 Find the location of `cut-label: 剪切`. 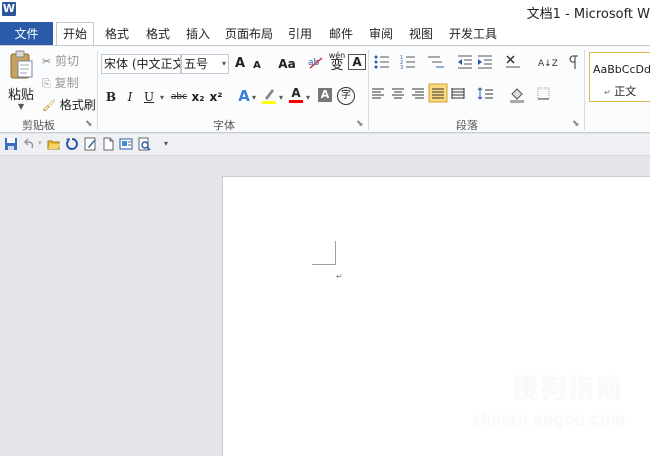

cut-label: 剪切 is located at coordinates (67, 61).